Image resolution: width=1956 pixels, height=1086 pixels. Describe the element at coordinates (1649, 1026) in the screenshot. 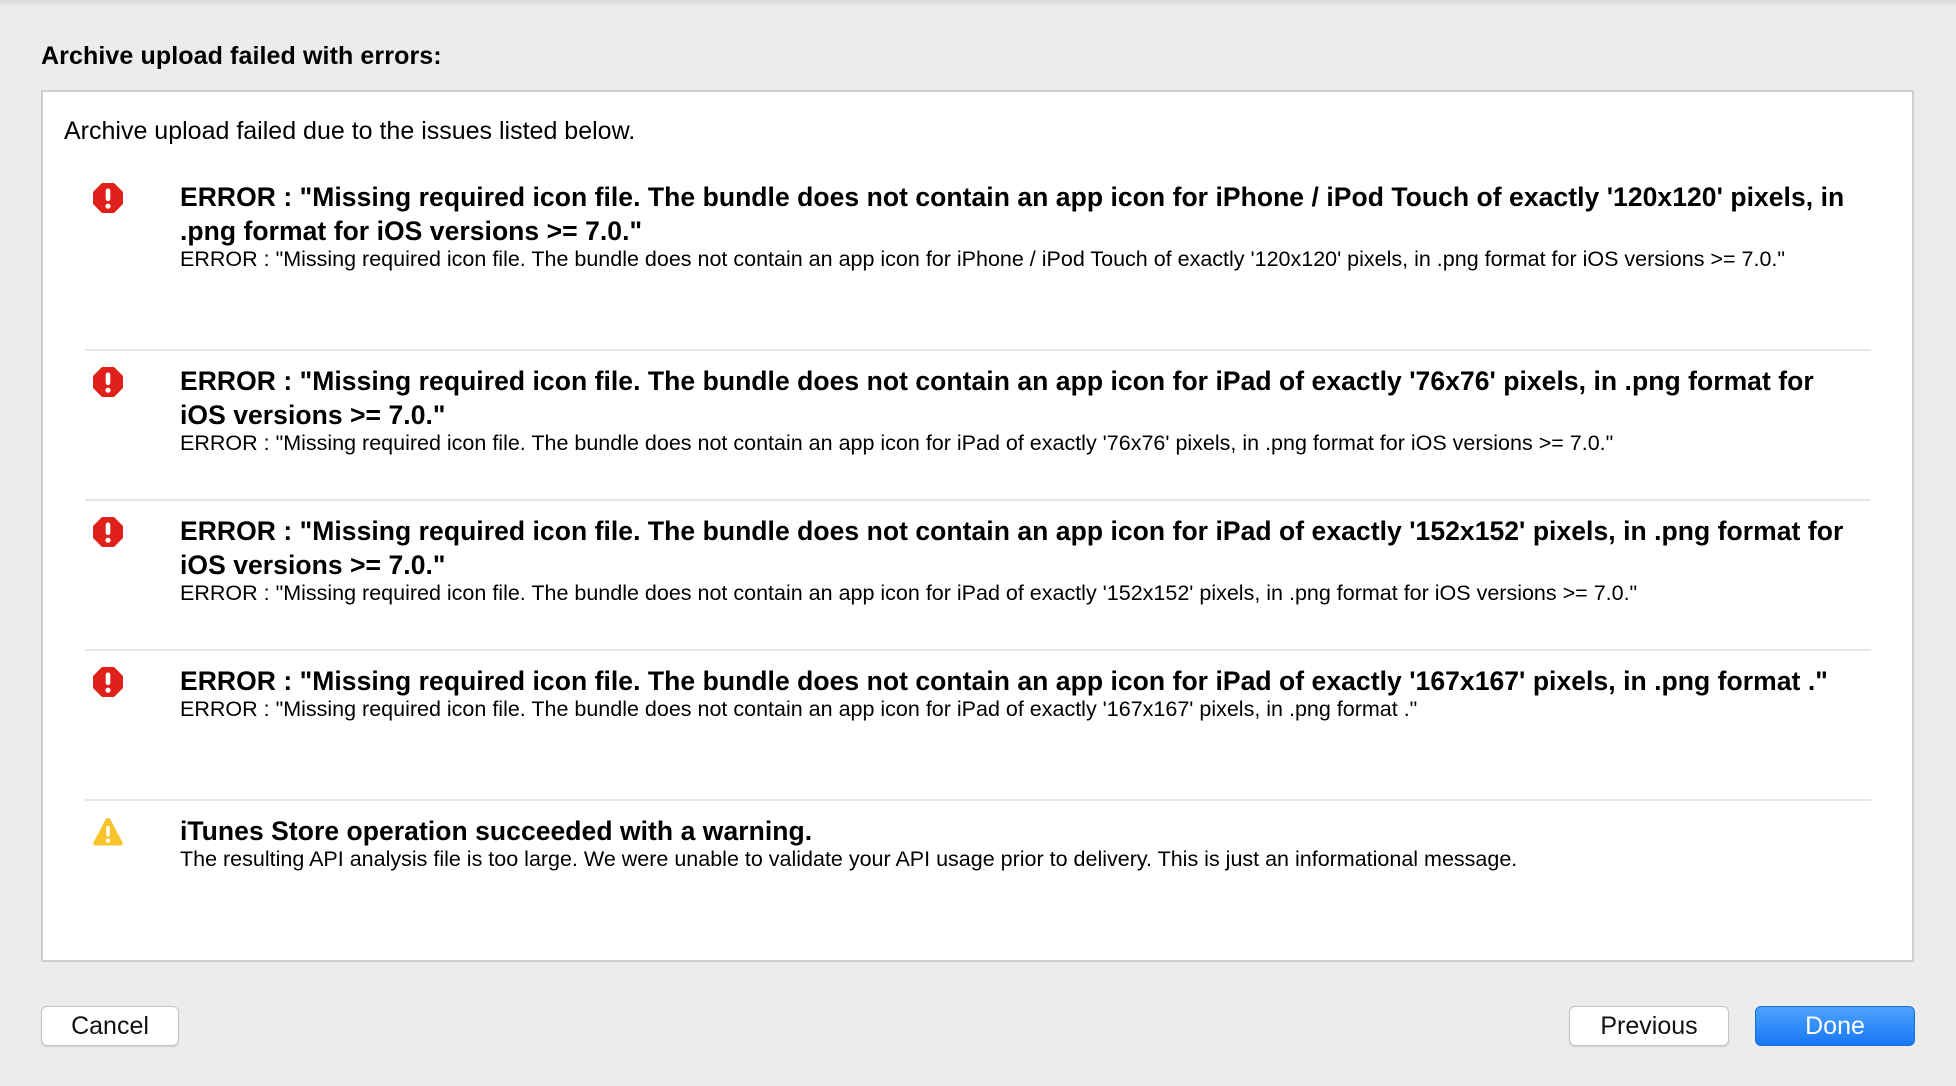

I see `previous-button: Previous` at that location.